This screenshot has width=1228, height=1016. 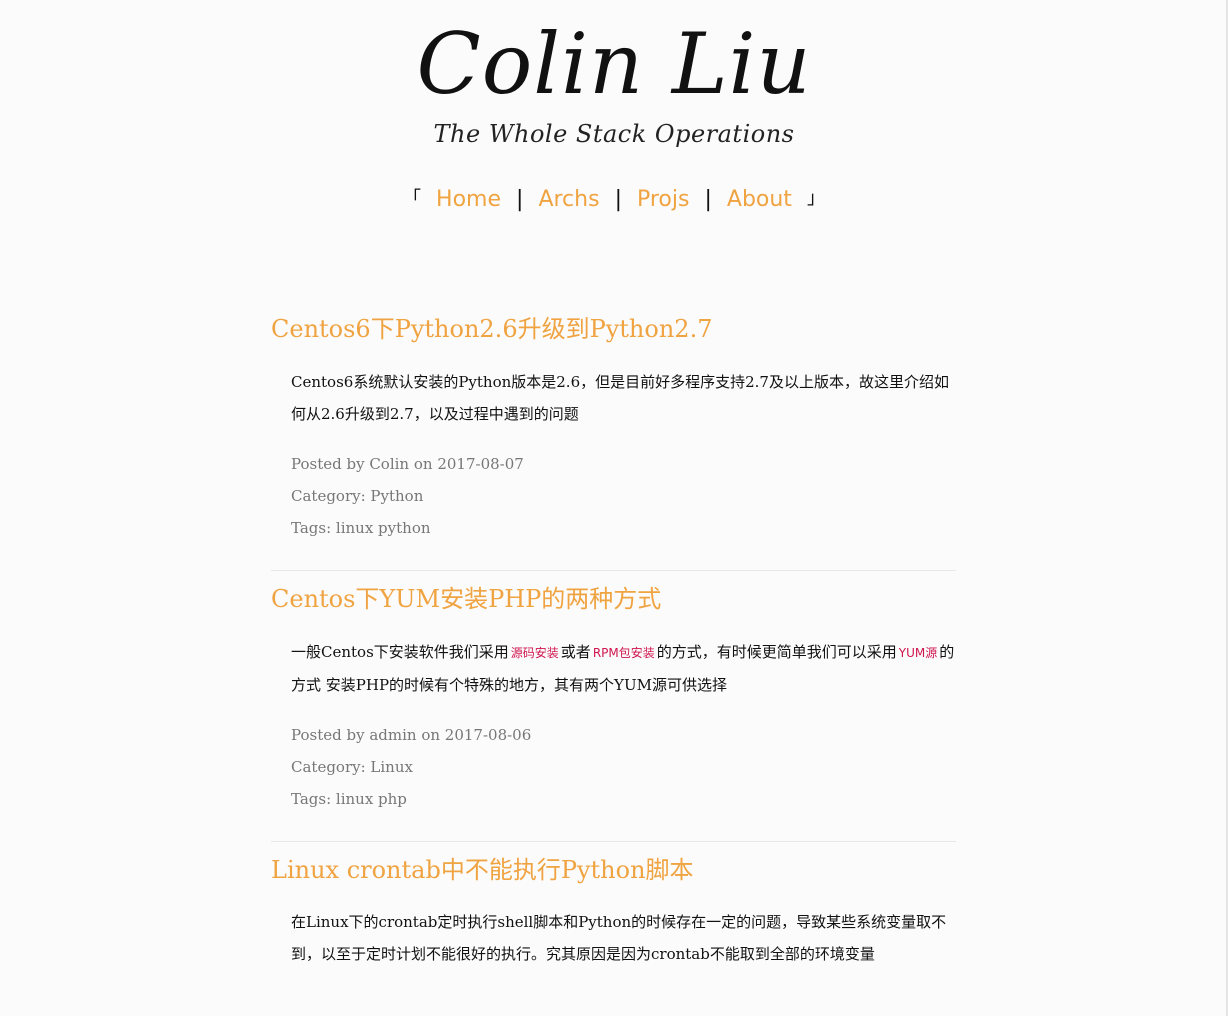 What do you see at coordinates (534, 652) in the screenshot?
I see `inline-code: 源码安装` at bounding box center [534, 652].